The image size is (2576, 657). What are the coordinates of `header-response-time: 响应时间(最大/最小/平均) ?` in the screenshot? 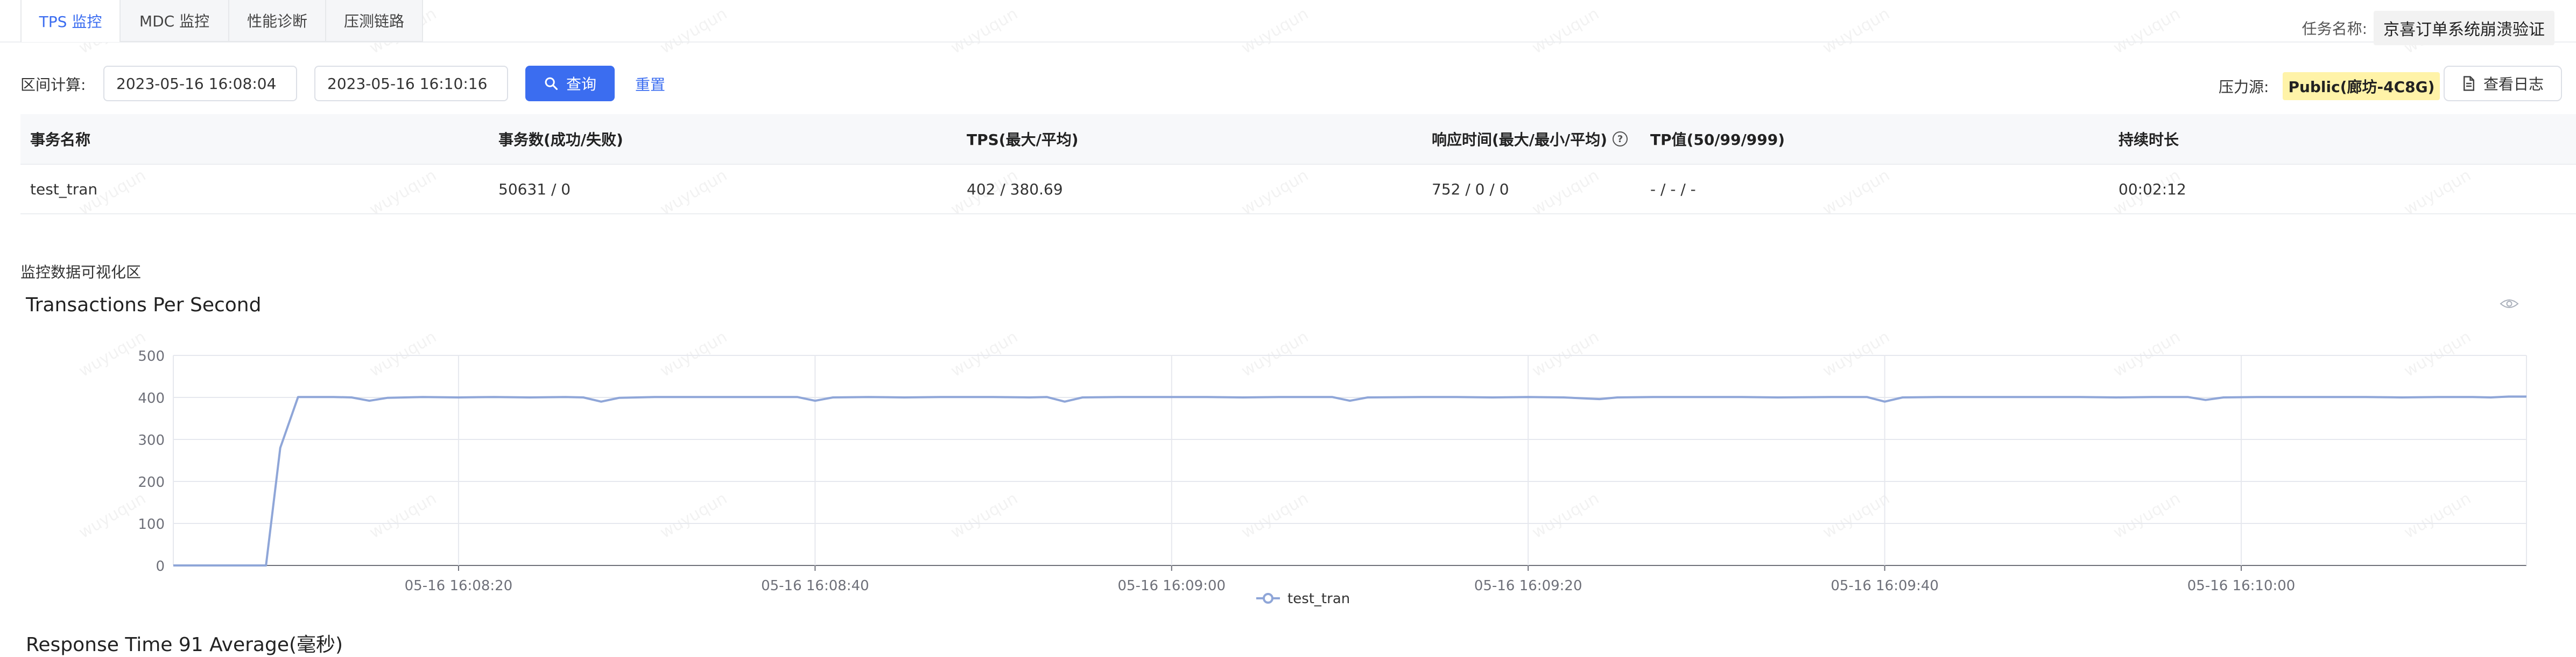 It's located at (1530, 139).